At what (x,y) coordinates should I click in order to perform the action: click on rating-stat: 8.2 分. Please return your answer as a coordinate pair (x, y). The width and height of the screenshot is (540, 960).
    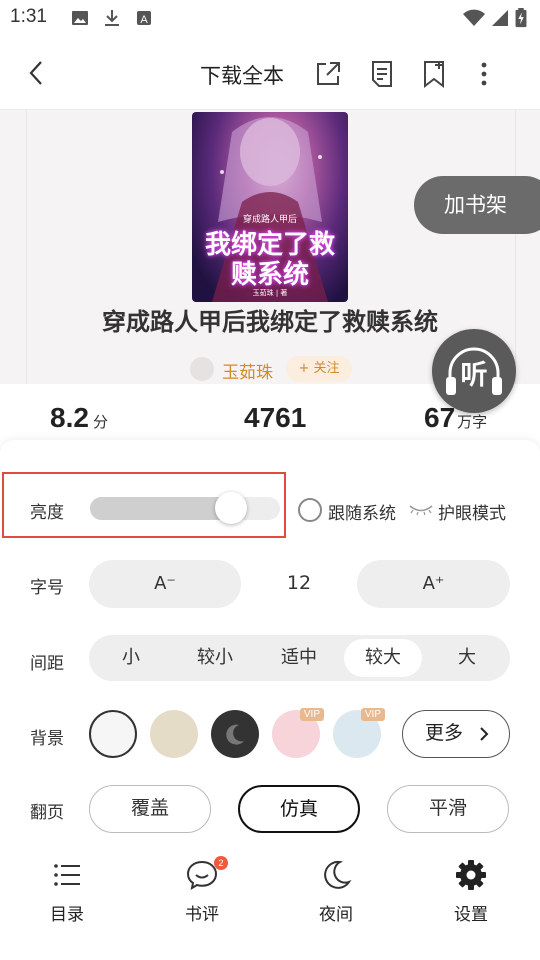
    Looking at the image, I should click on (79, 418).